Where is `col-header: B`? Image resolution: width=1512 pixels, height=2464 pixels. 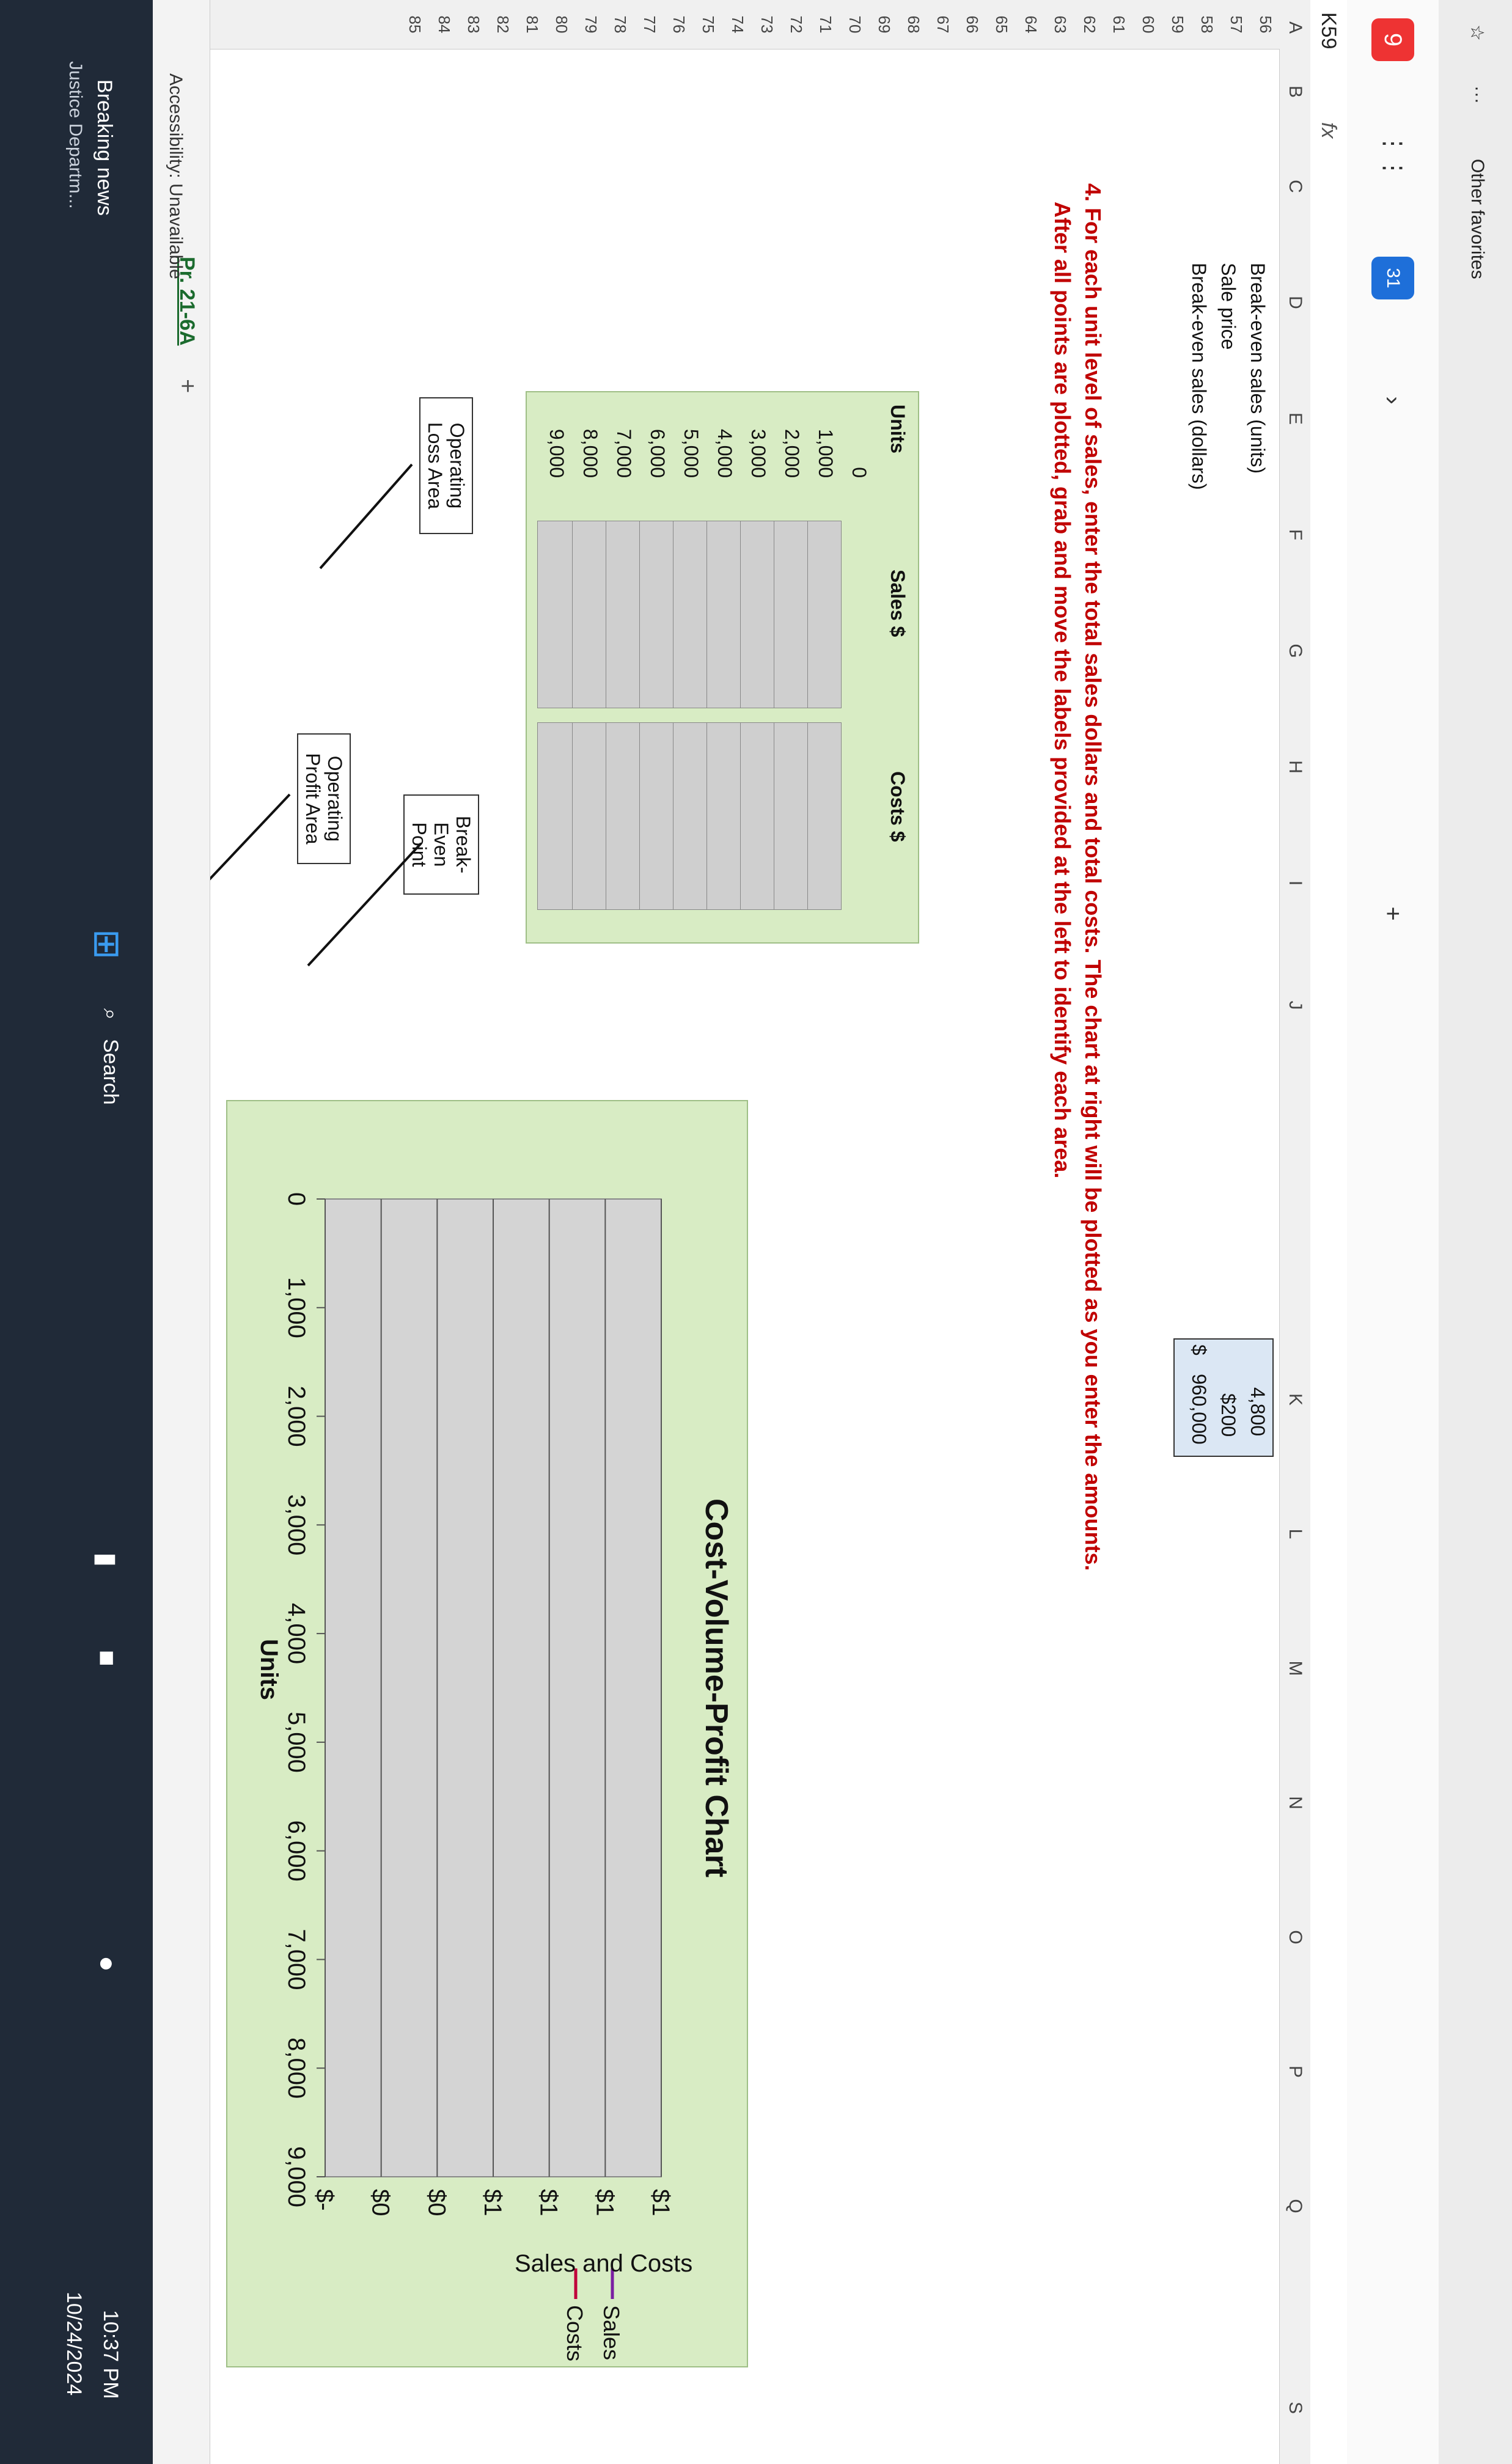
col-header: B is located at coordinates (1295, 92).